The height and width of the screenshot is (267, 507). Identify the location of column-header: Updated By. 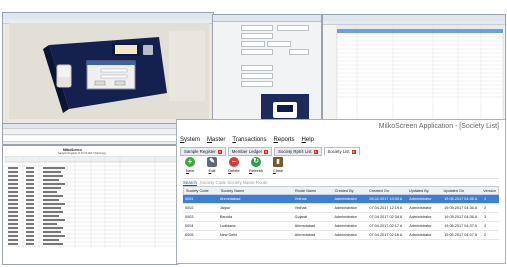
(424, 191).